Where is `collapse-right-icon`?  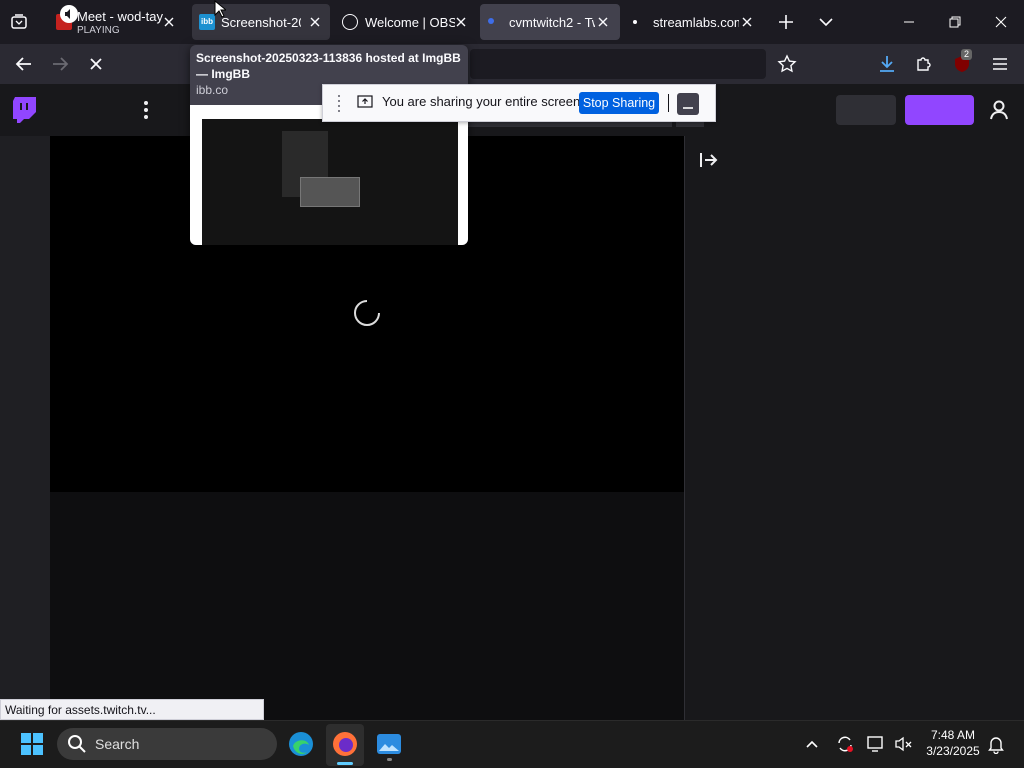 collapse-right-icon is located at coordinates (709, 160).